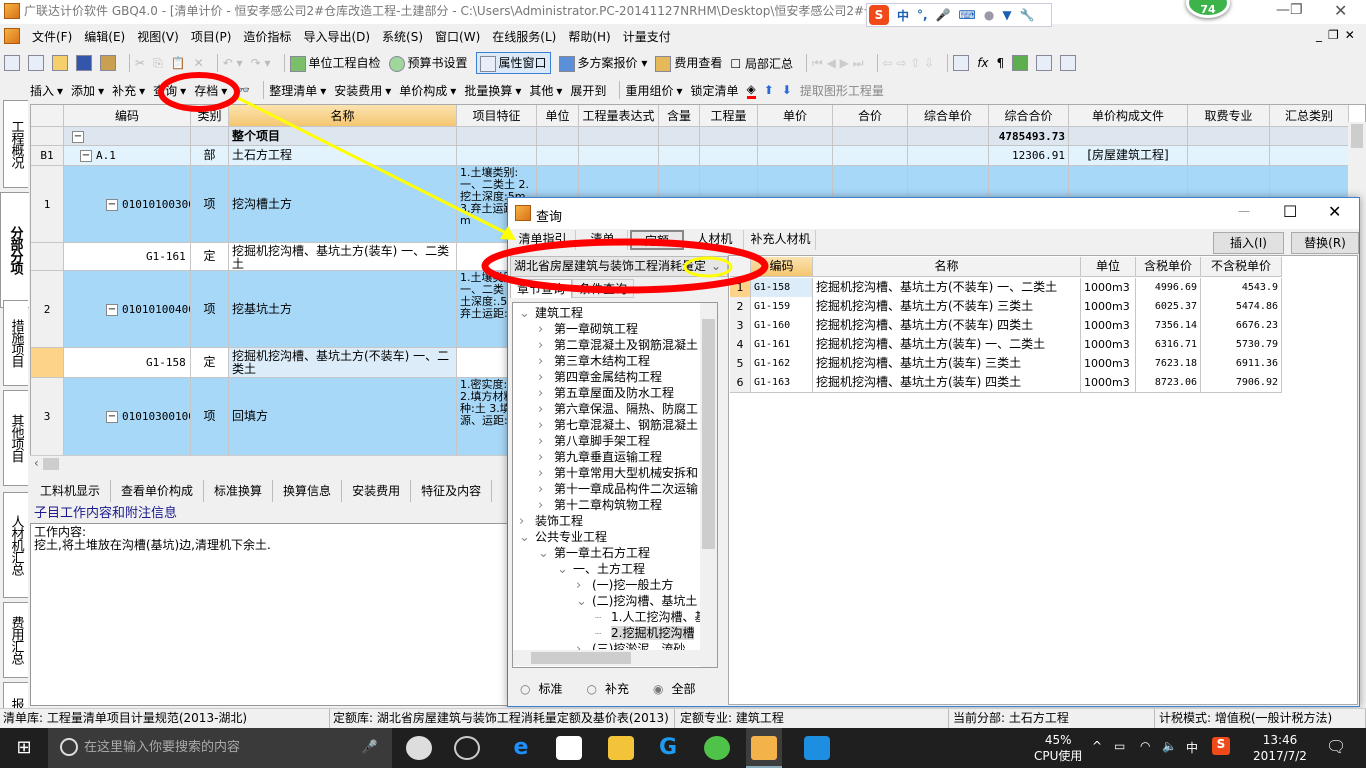 This screenshot has width=1366, height=768. Describe the element at coordinates (1145, 746) in the screenshot. I see `wifi-icon: ◠` at that location.